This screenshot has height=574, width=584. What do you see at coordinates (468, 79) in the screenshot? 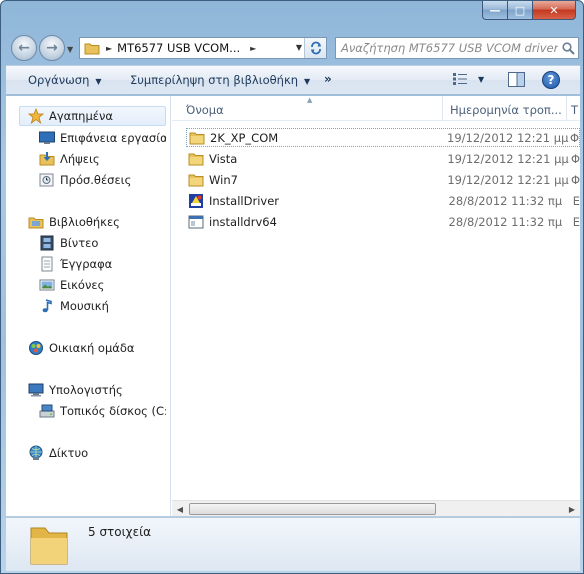
I see `change-view-button: ▼` at bounding box center [468, 79].